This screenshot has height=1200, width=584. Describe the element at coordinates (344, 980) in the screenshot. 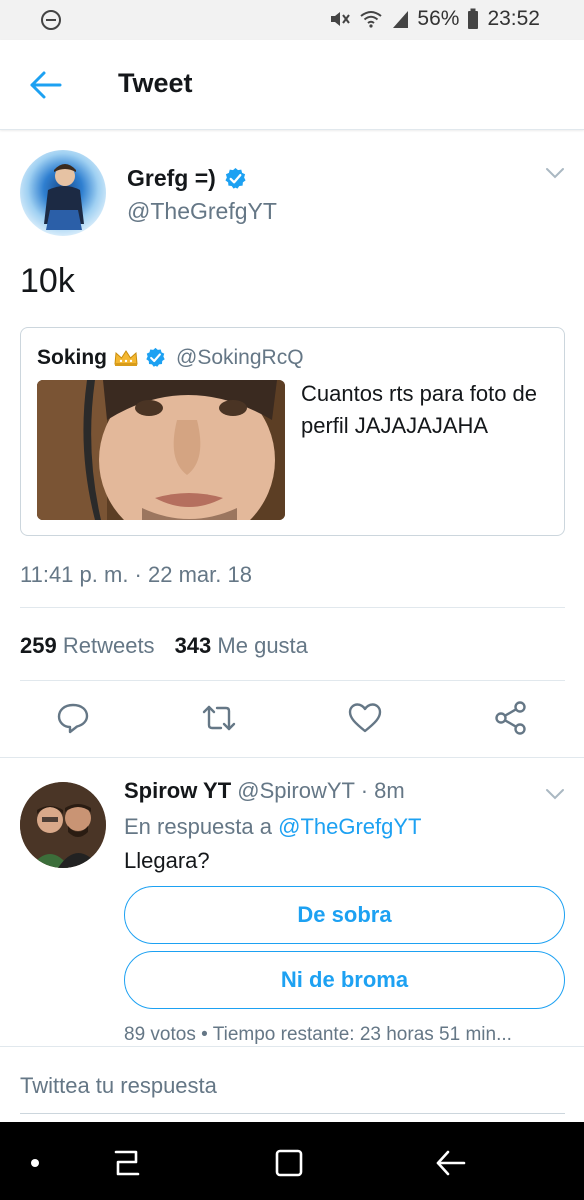

I see `poll-option-2: Ni de broma` at that location.